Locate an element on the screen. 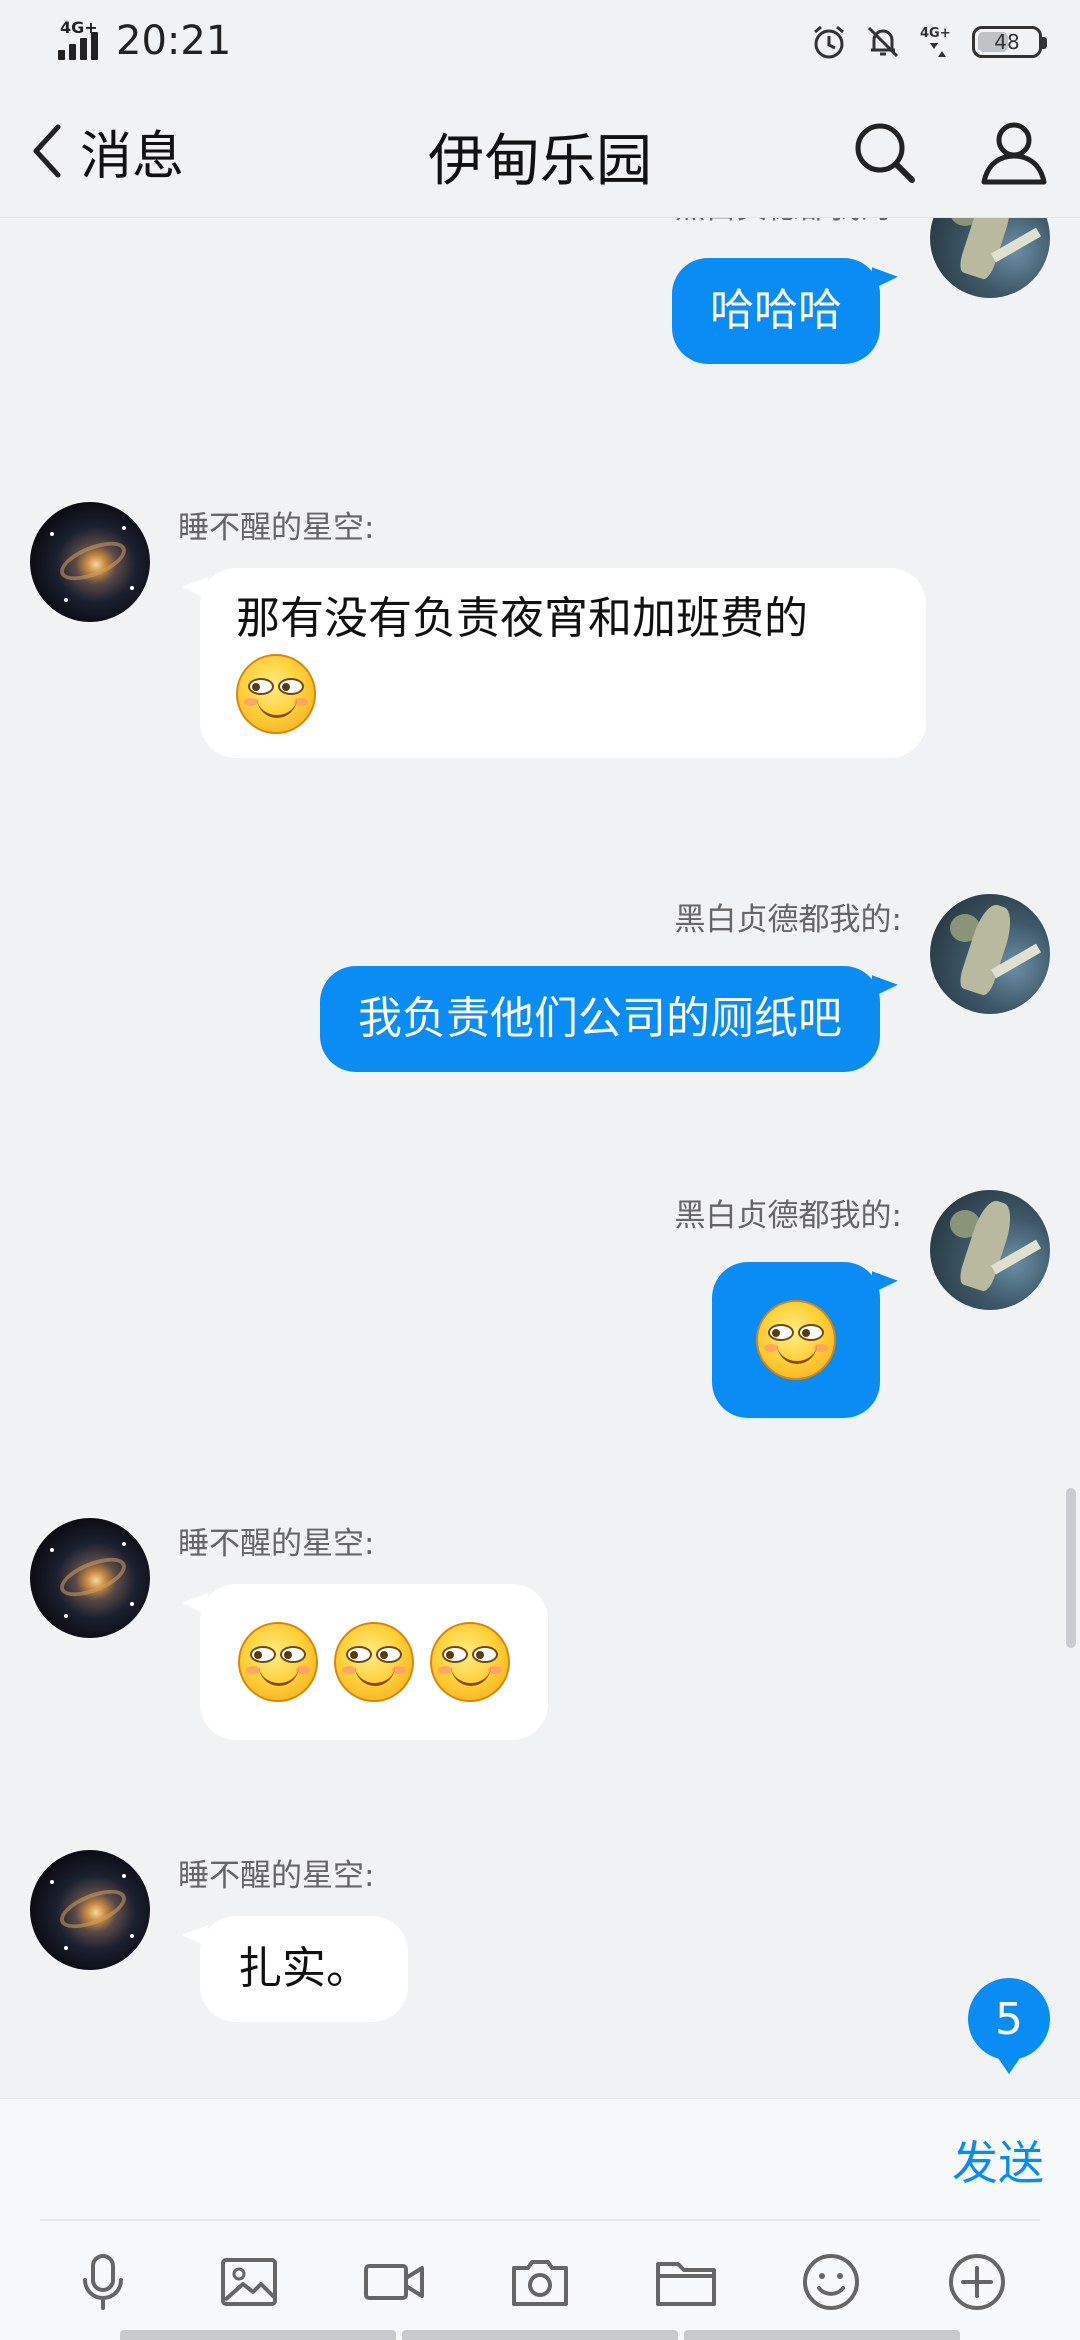 This screenshot has width=1080, height=2340. mute-bell-icon is located at coordinates (883, 42).